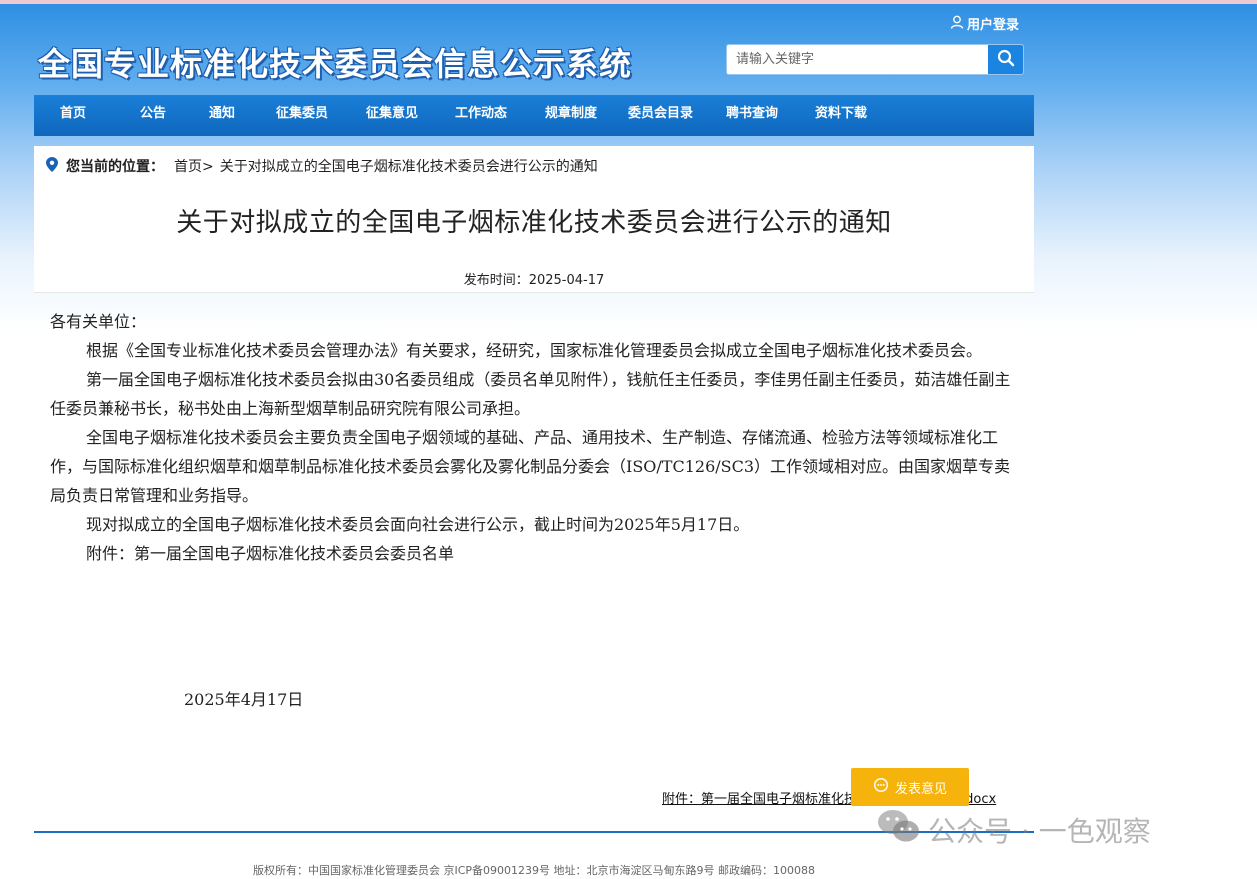  What do you see at coordinates (660, 115) in the screenshot?
I see `nav-item-committee-directory: 委员会目录` at bounding box center [660, 115].